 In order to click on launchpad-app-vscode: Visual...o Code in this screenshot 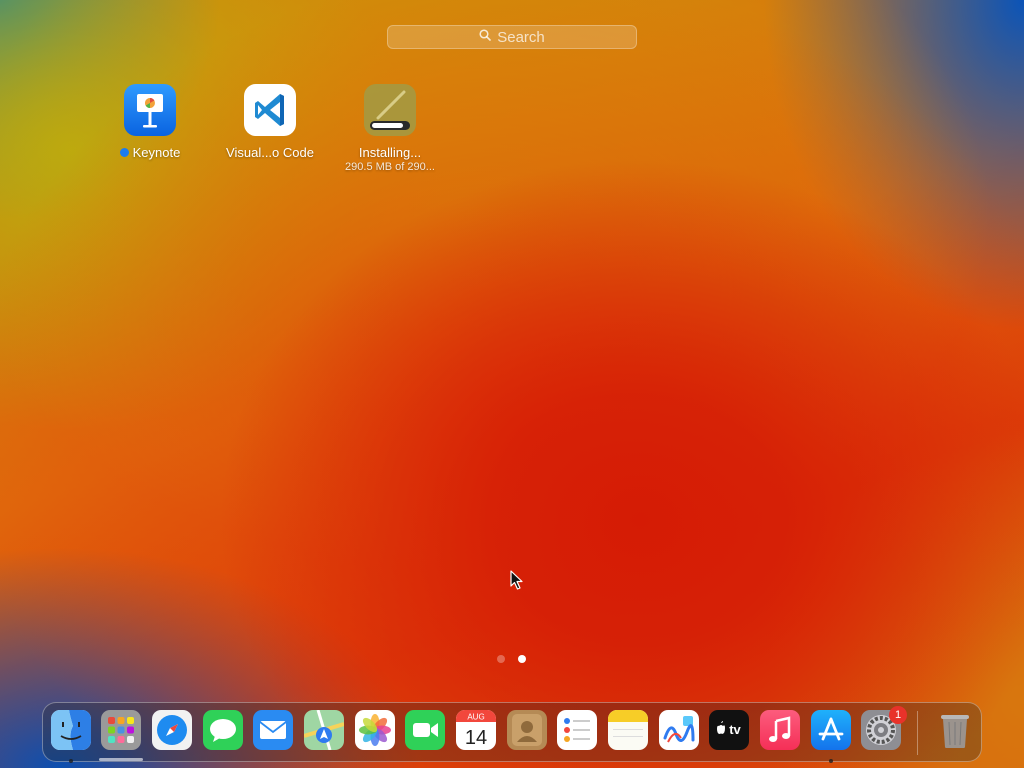, I will do `click(270, 122)`.